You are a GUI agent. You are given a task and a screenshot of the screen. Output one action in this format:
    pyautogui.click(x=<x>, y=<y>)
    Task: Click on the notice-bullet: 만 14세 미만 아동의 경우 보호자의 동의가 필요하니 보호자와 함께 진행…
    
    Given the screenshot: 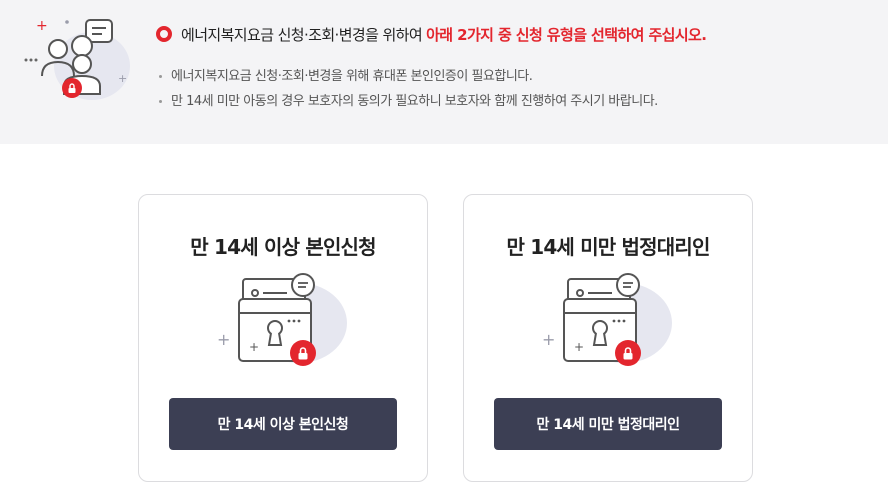 What is the action you would take?
    pyautogui.click(x=408, y=101)
    